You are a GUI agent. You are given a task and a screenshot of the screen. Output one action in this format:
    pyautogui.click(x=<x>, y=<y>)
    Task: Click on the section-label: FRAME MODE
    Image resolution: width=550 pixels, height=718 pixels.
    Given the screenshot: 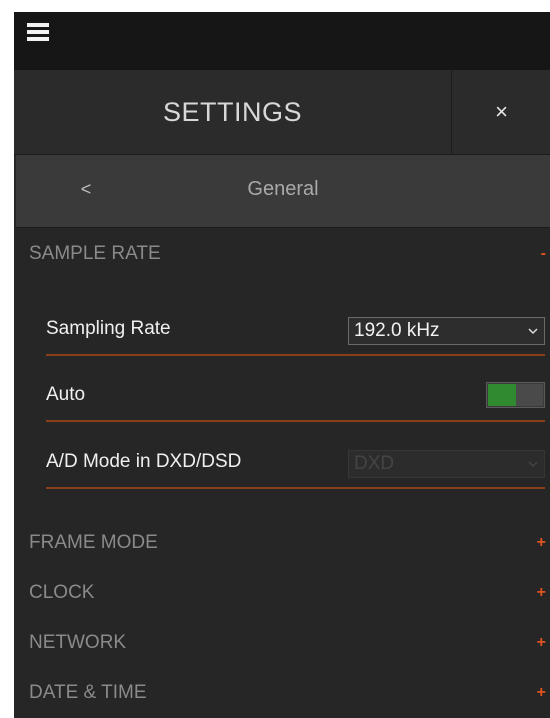 What is the action you would take?
    pyautogui.click(x=93, y=542)
    